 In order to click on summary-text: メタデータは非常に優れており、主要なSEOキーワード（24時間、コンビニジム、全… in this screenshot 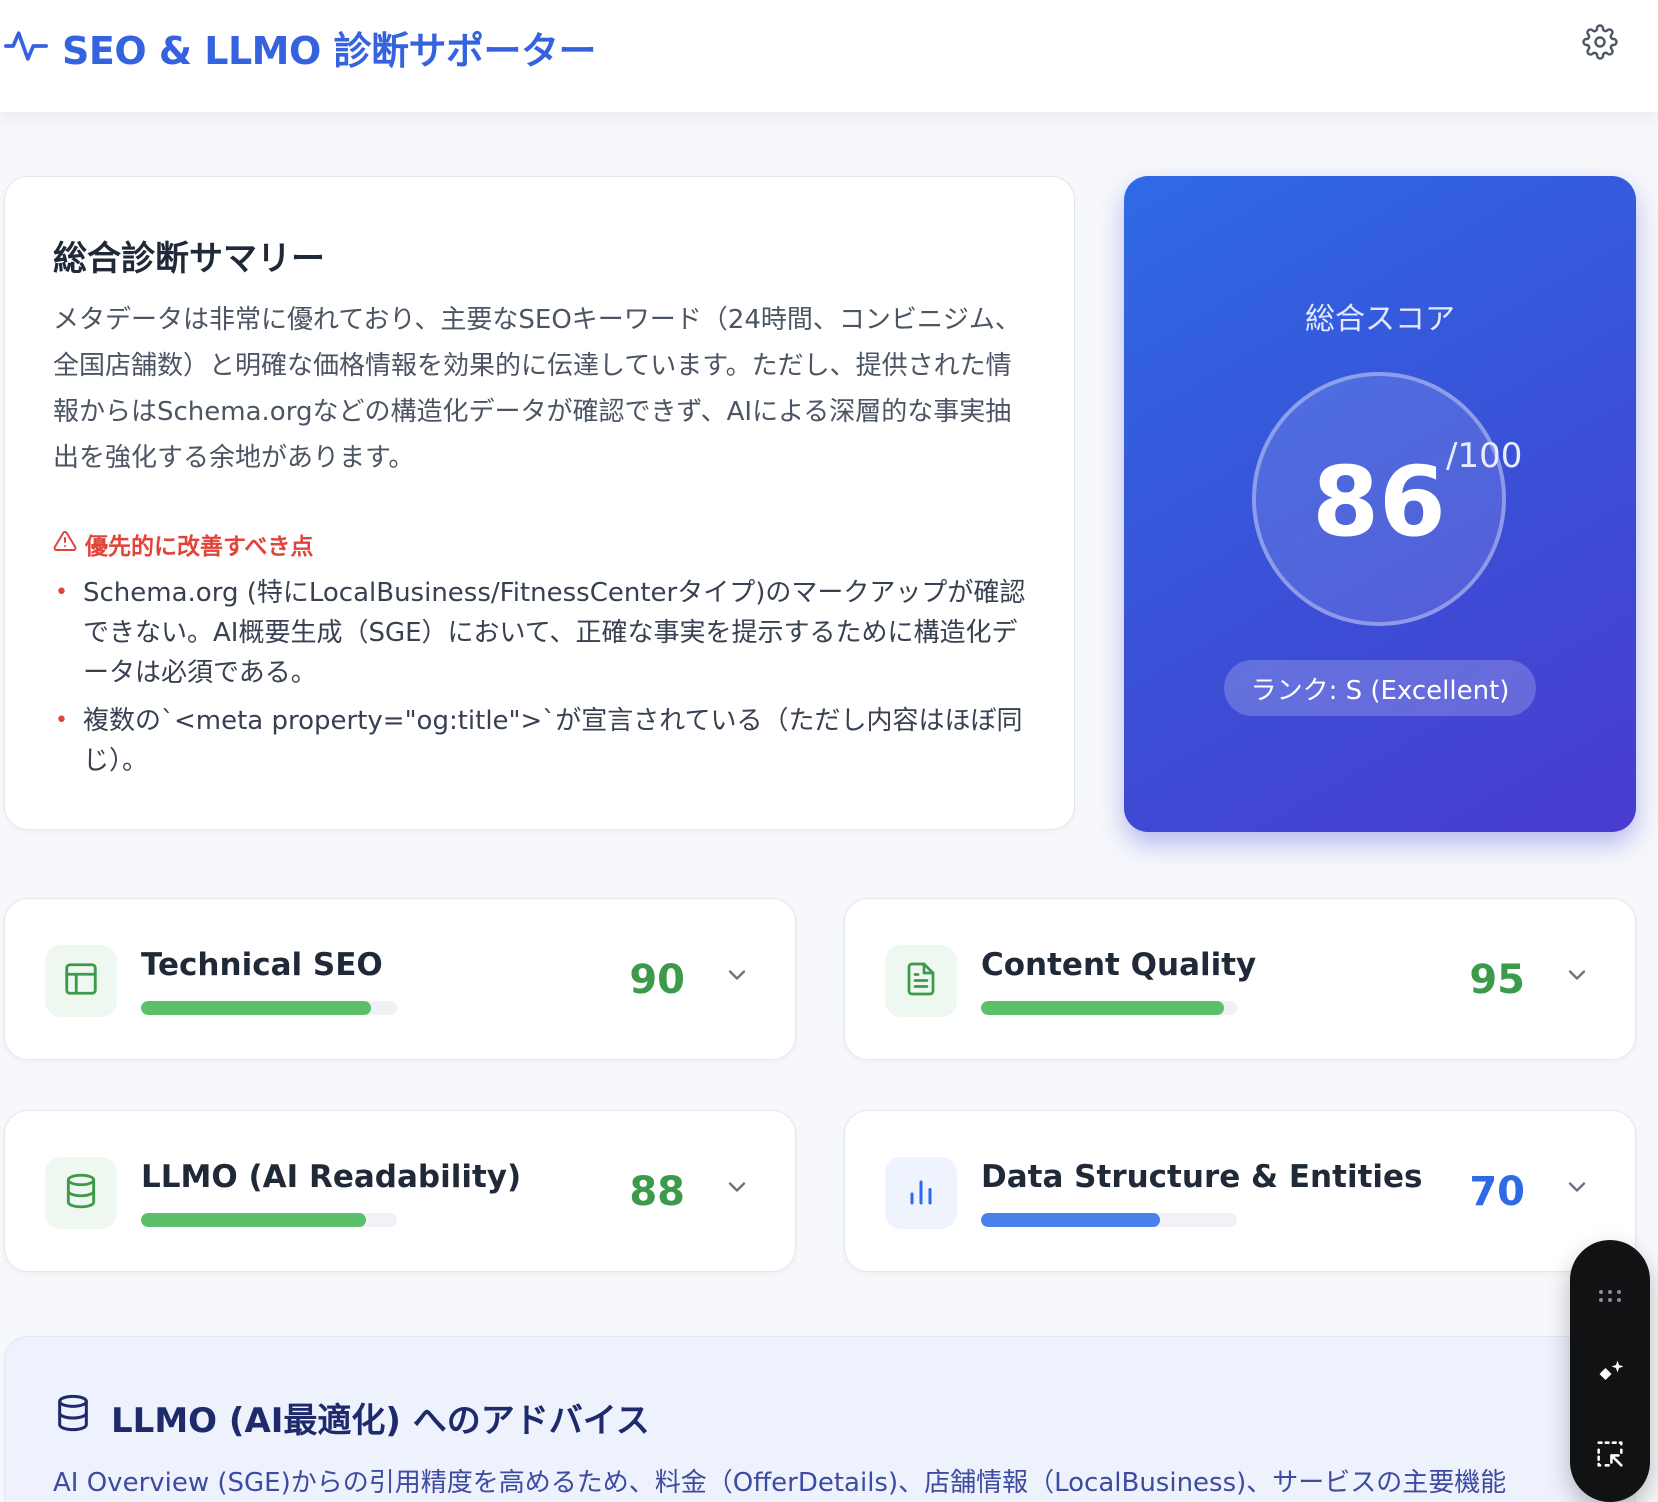, I will do `click(537, 389)`.